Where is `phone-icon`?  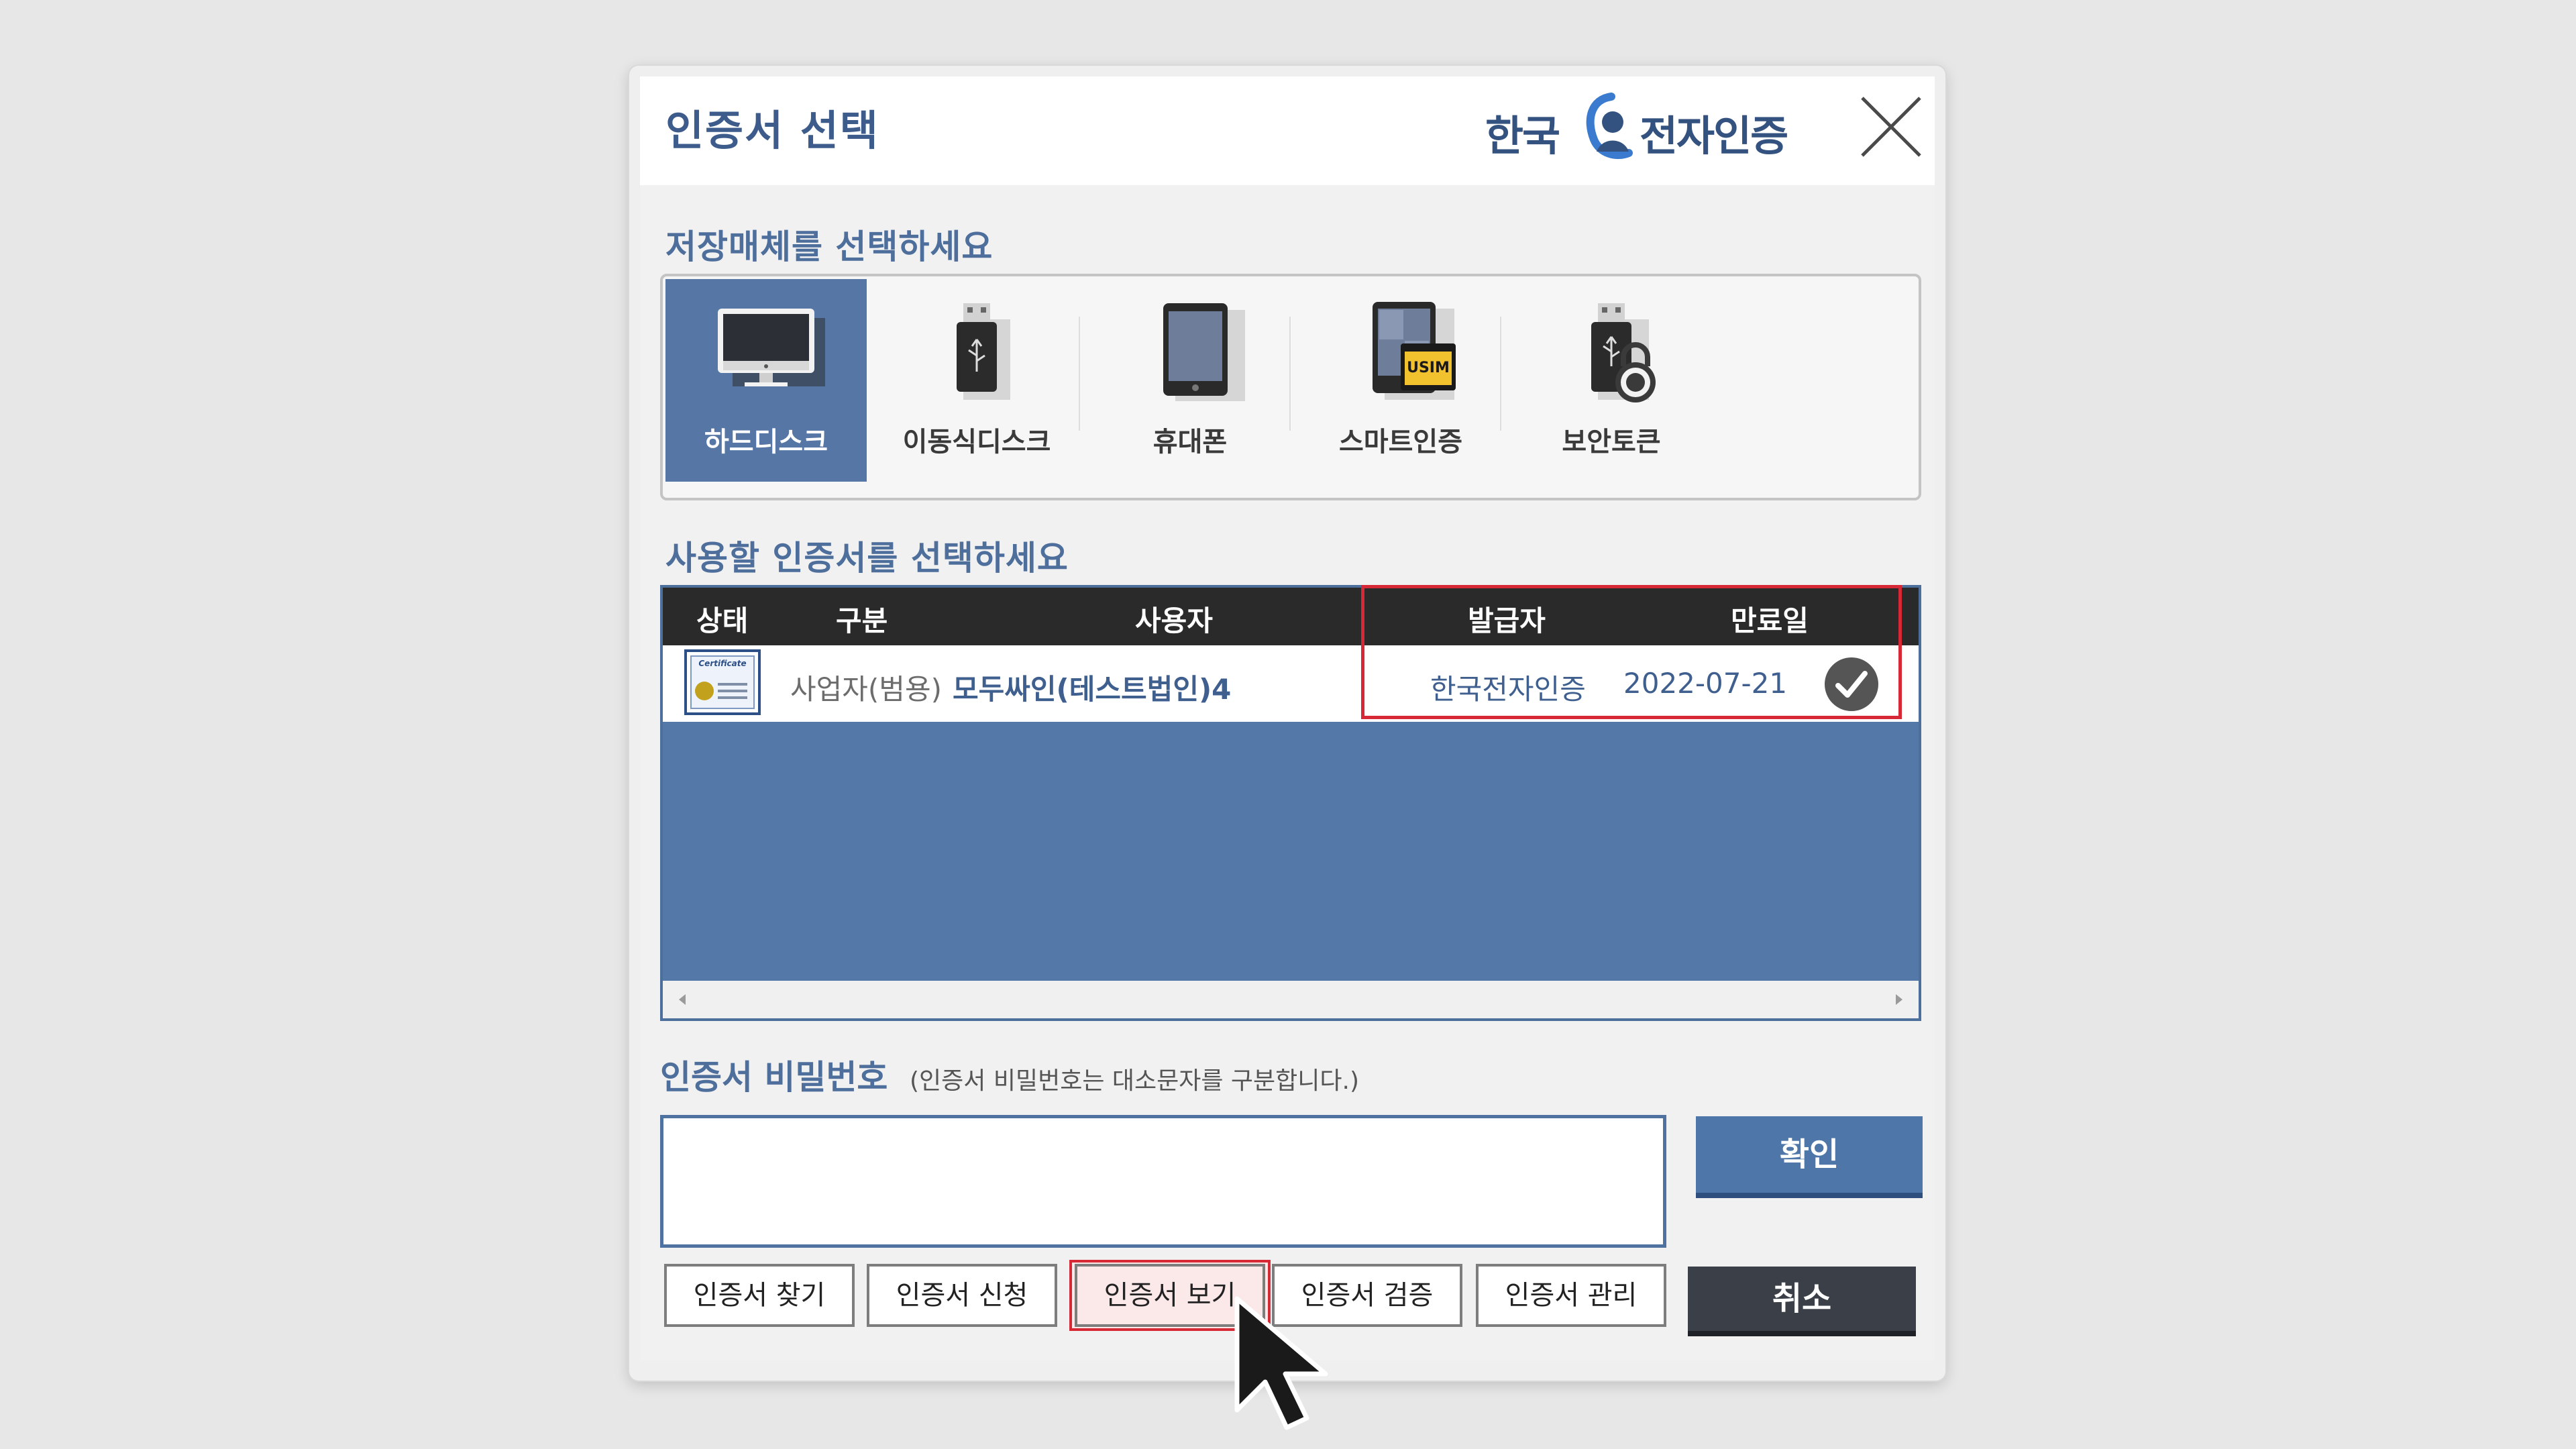
phone-icon is located at coordinates (1190, 356).